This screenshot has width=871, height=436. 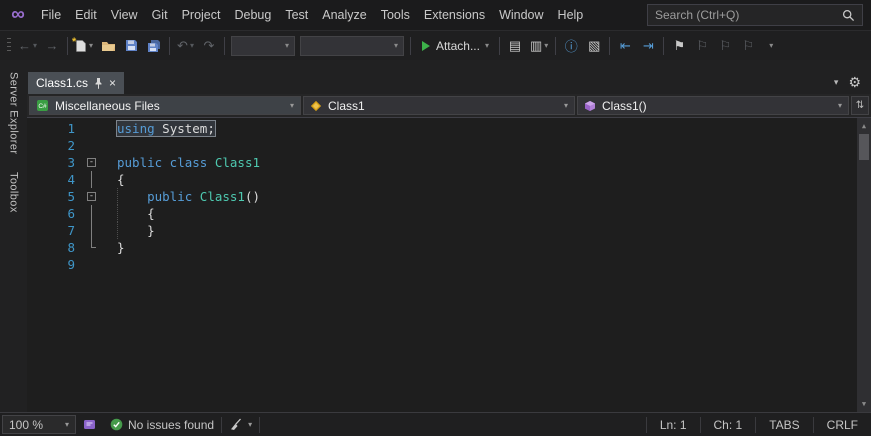 I want to click on code-line-1: 1 using System;, so click(x=442, y=128).